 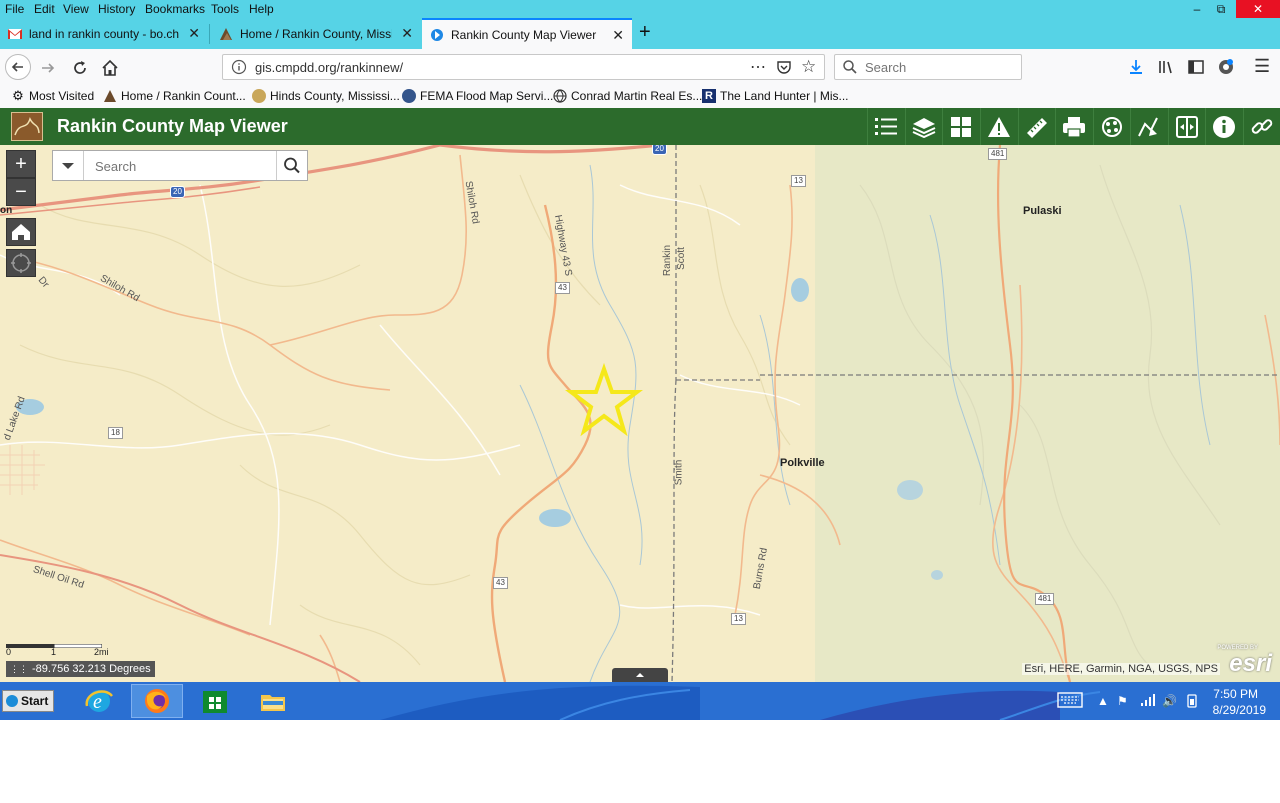 I want to click on taskbar-firefox, so click(x=157, y=701).